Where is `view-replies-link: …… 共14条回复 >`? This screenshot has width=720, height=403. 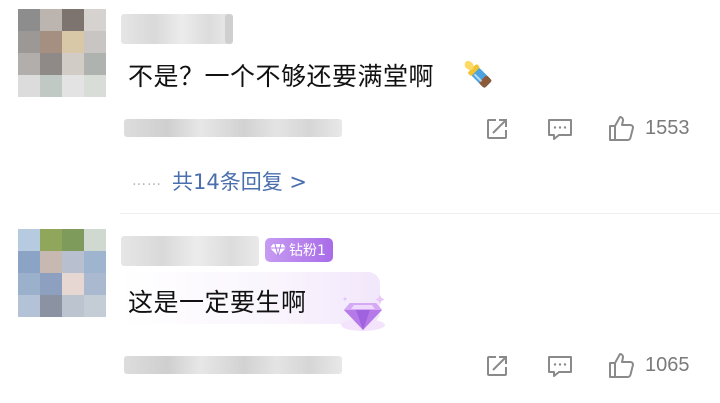 view-replies-link: …… 共14条回复 > is located at coordinates (219, 181).